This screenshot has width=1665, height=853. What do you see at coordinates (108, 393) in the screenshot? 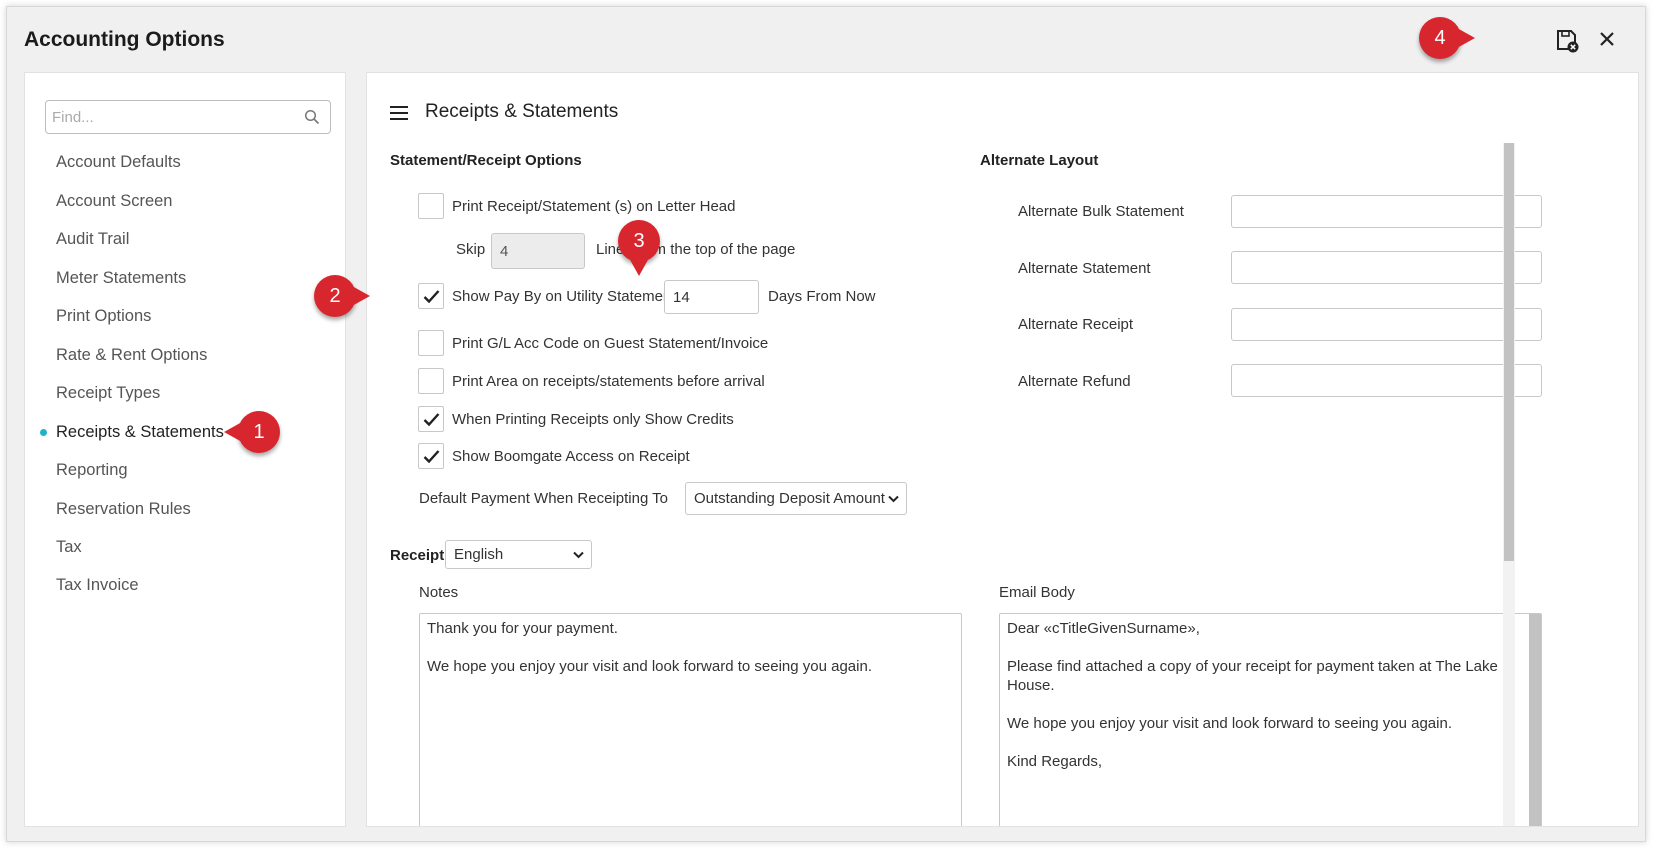
I see `sidebar-item-receipt-types: Receipt Types` at bounding box center [108, 393].